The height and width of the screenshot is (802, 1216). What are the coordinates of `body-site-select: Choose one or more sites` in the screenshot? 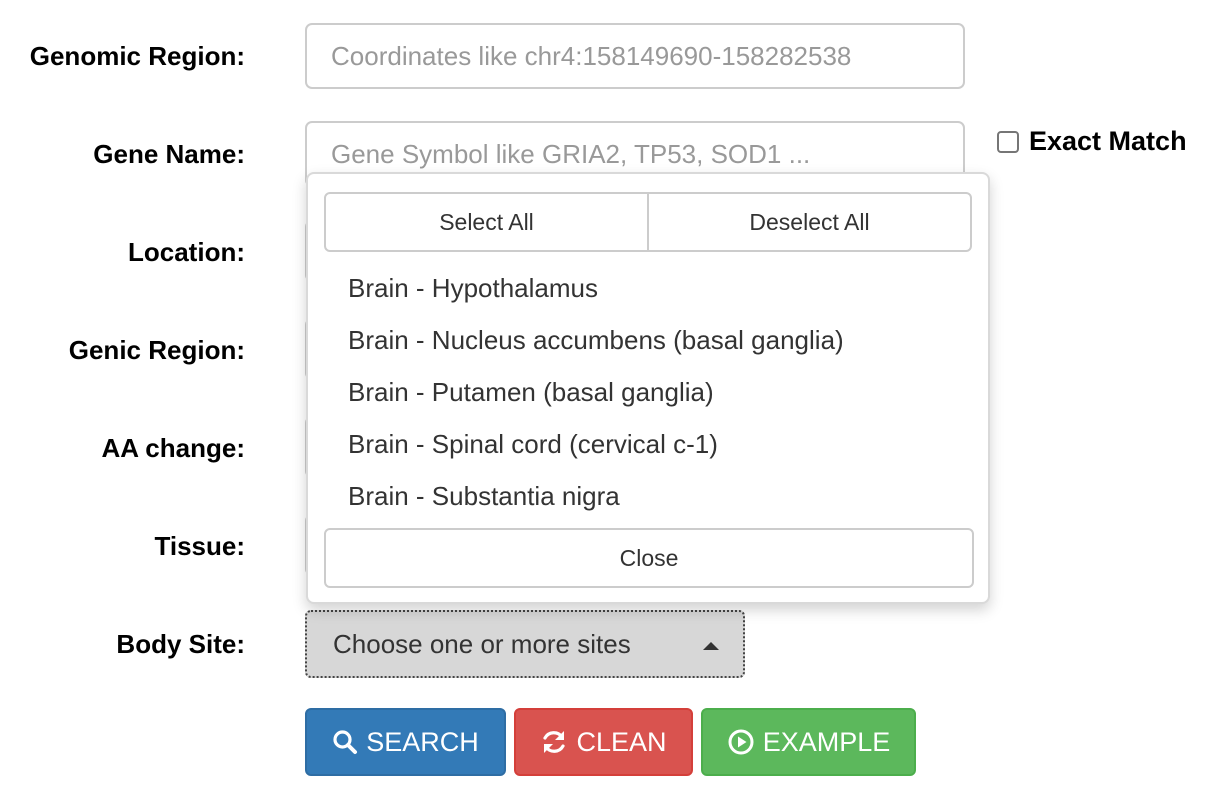 It's located at (525, 644).